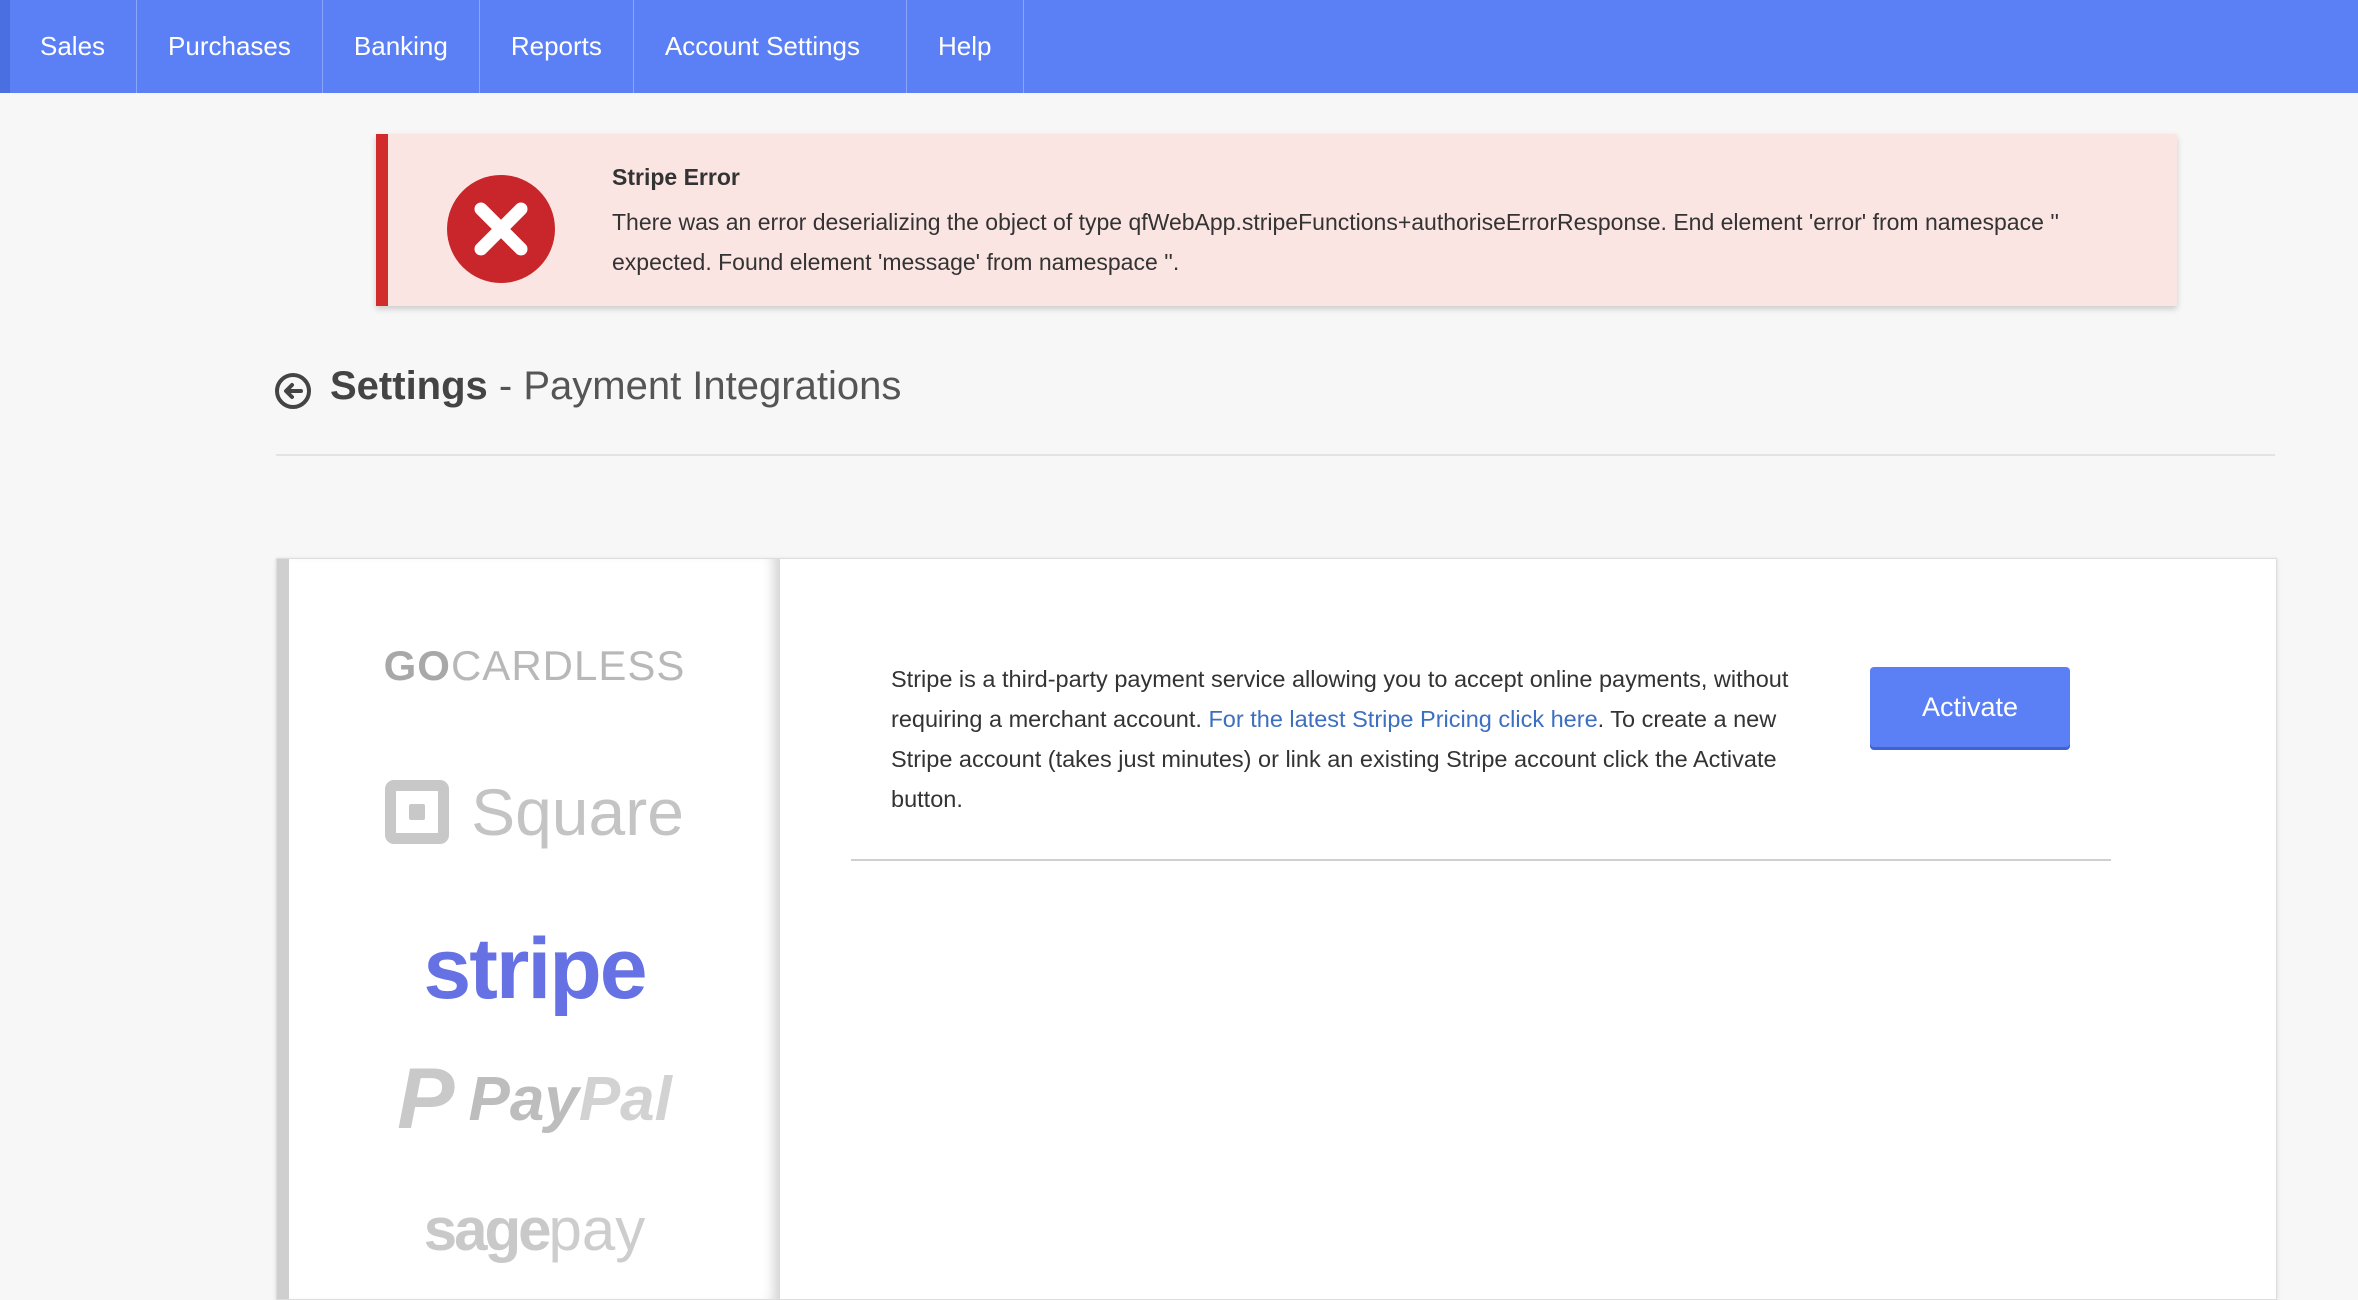 The height and width of the screenshot is (1300, 2358). Describe the element at coordinates (426, 1098) in the screenshot. I see `paypal-logo-icon: P` at that location.